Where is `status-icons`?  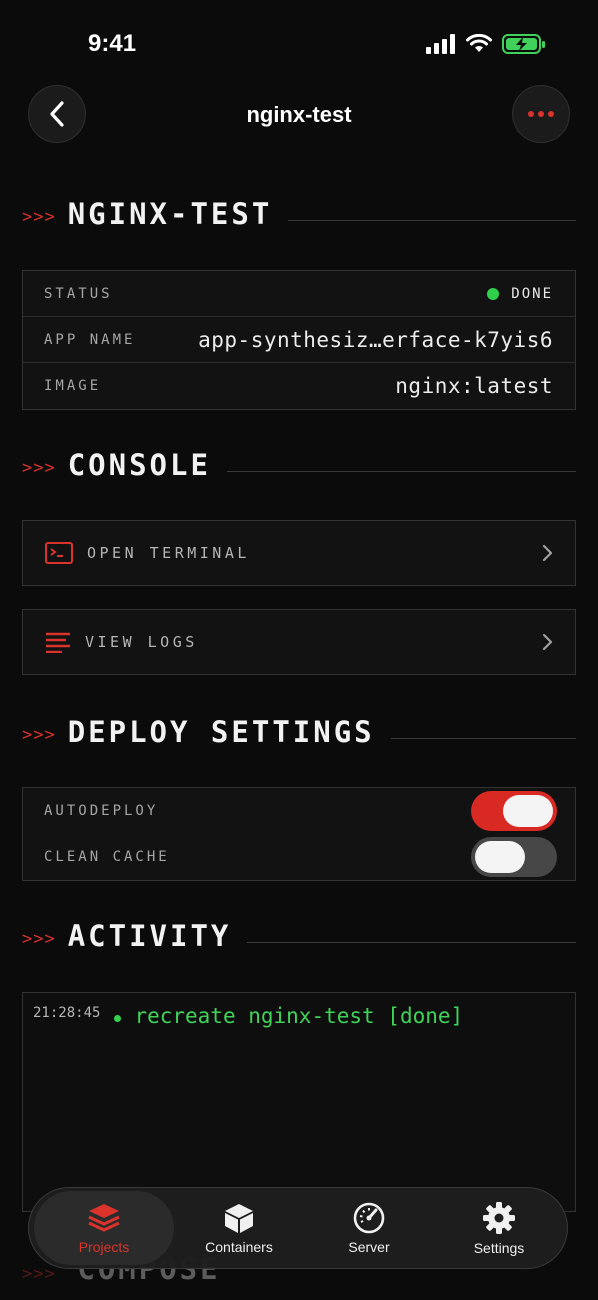 status-icons is located at coordinates (486, 44).